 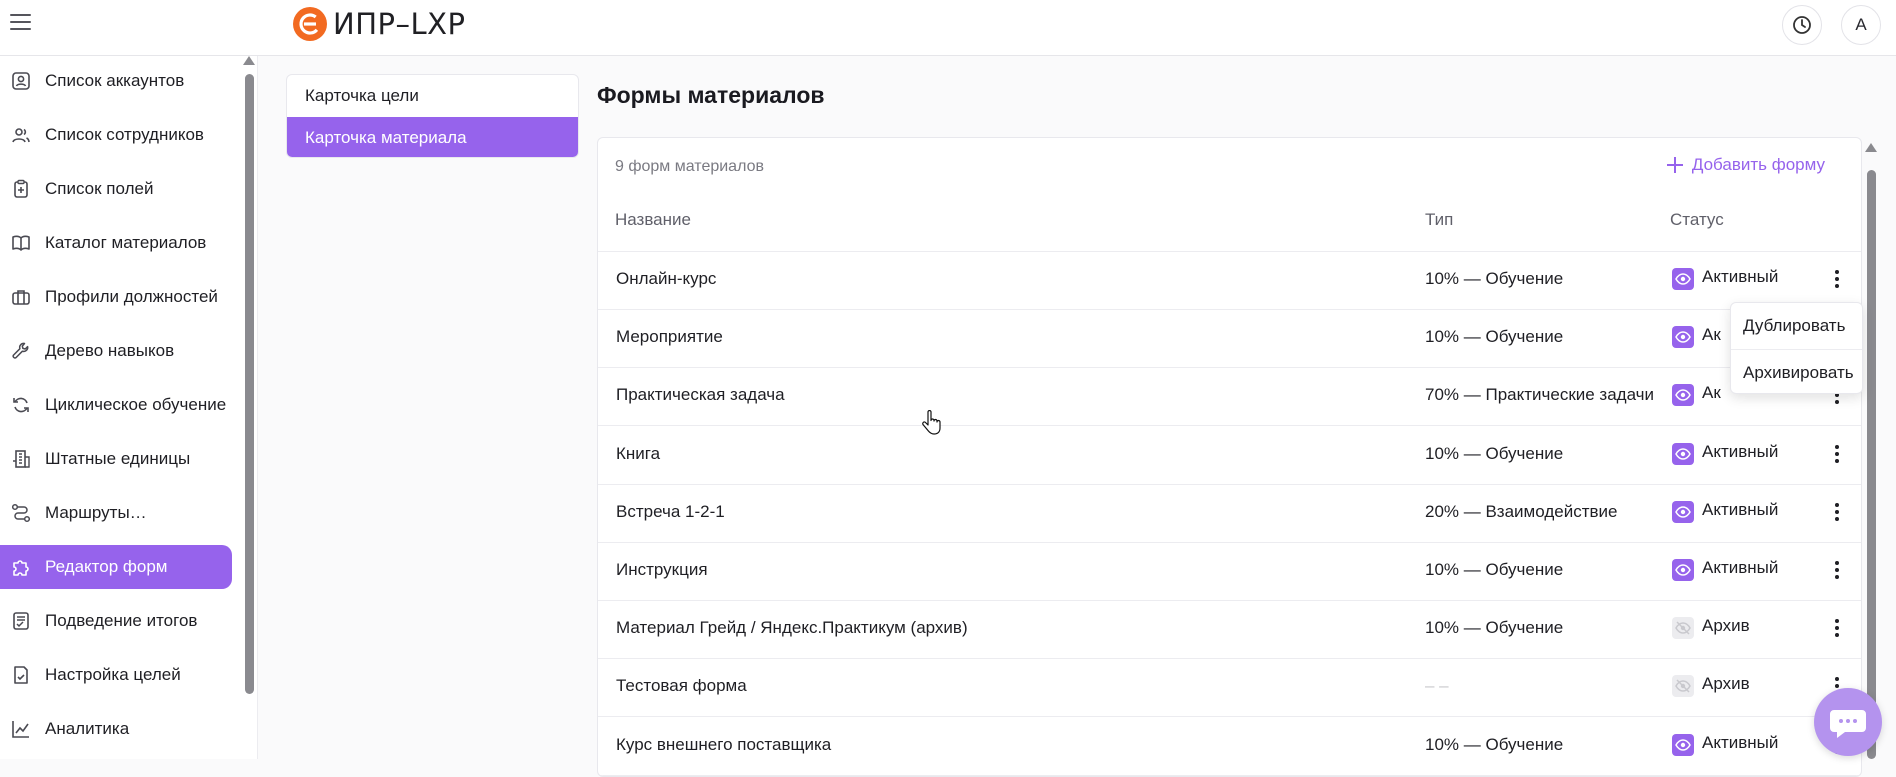 What do you see at coordinates (948, 28) in the screenshot?
I see `top-bar: ИПР–LXP А` at bounding box center [948, 28].